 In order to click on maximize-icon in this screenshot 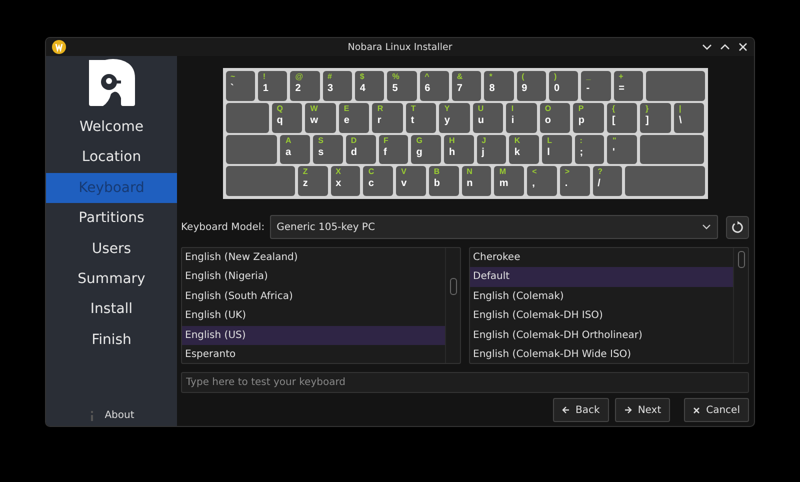, I will do `click(725, 47)`.